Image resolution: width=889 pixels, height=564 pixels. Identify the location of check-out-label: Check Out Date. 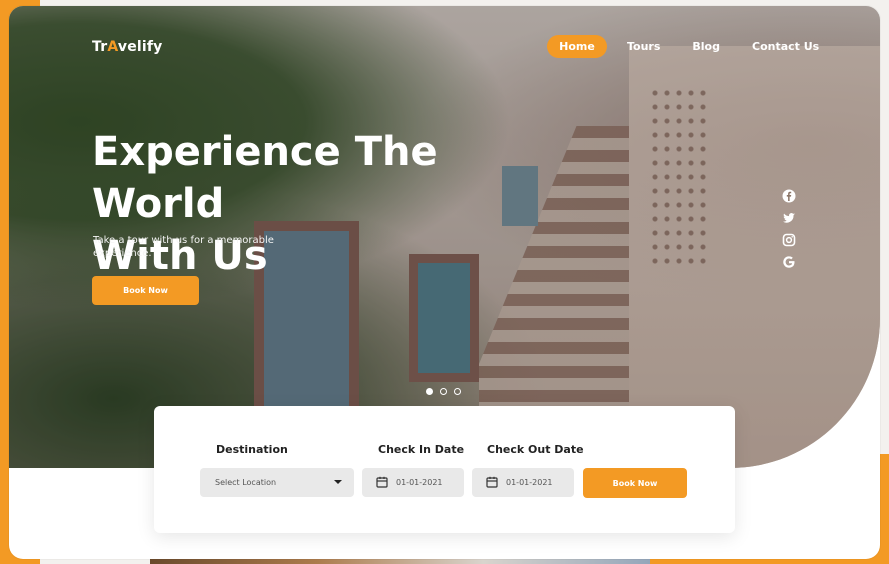
(535, 449).